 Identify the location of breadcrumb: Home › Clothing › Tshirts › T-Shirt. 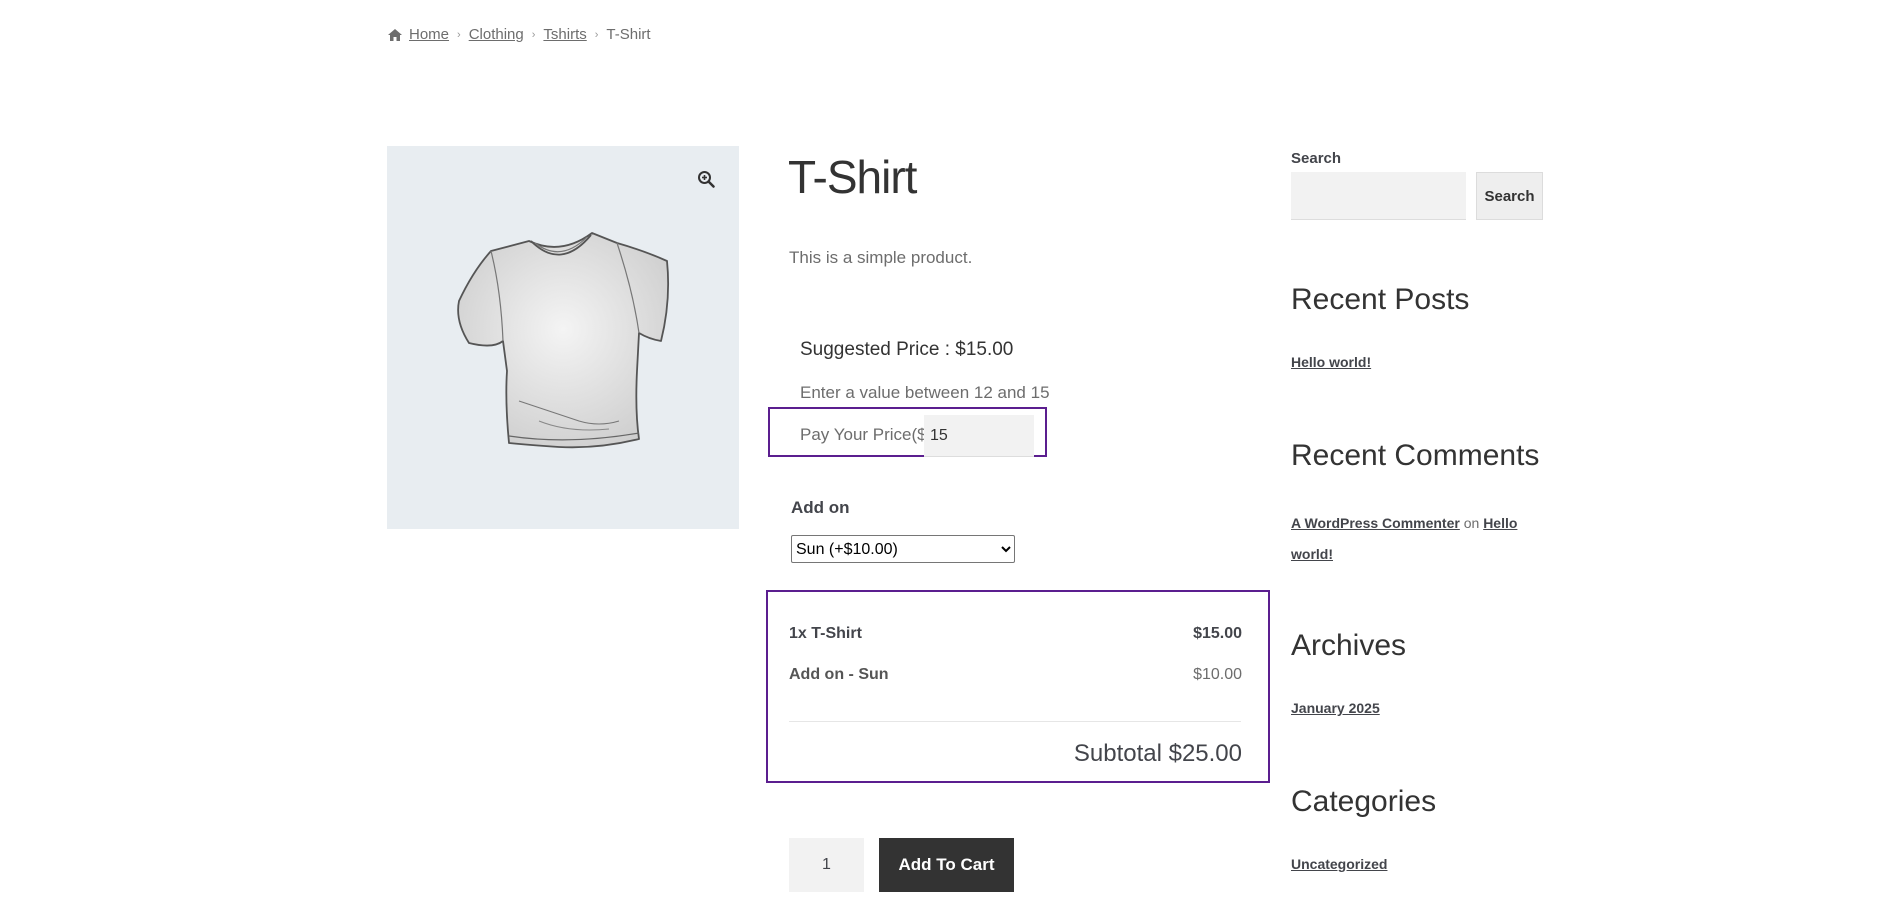
(519, 34).